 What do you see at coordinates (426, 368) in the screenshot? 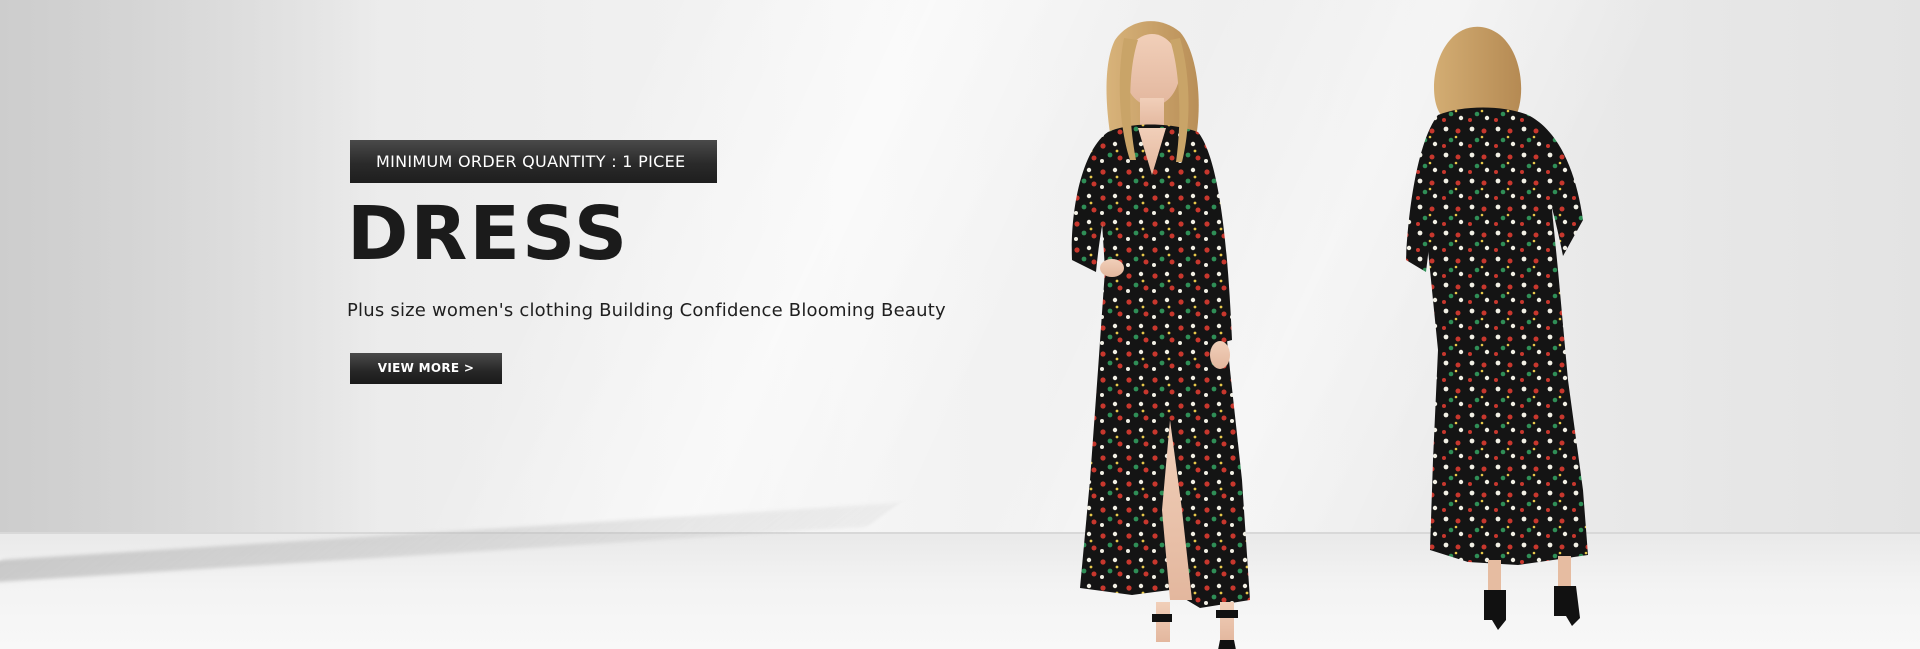
I see `view-more-button: VIEW MORE >` at bounding box center [426, 368].